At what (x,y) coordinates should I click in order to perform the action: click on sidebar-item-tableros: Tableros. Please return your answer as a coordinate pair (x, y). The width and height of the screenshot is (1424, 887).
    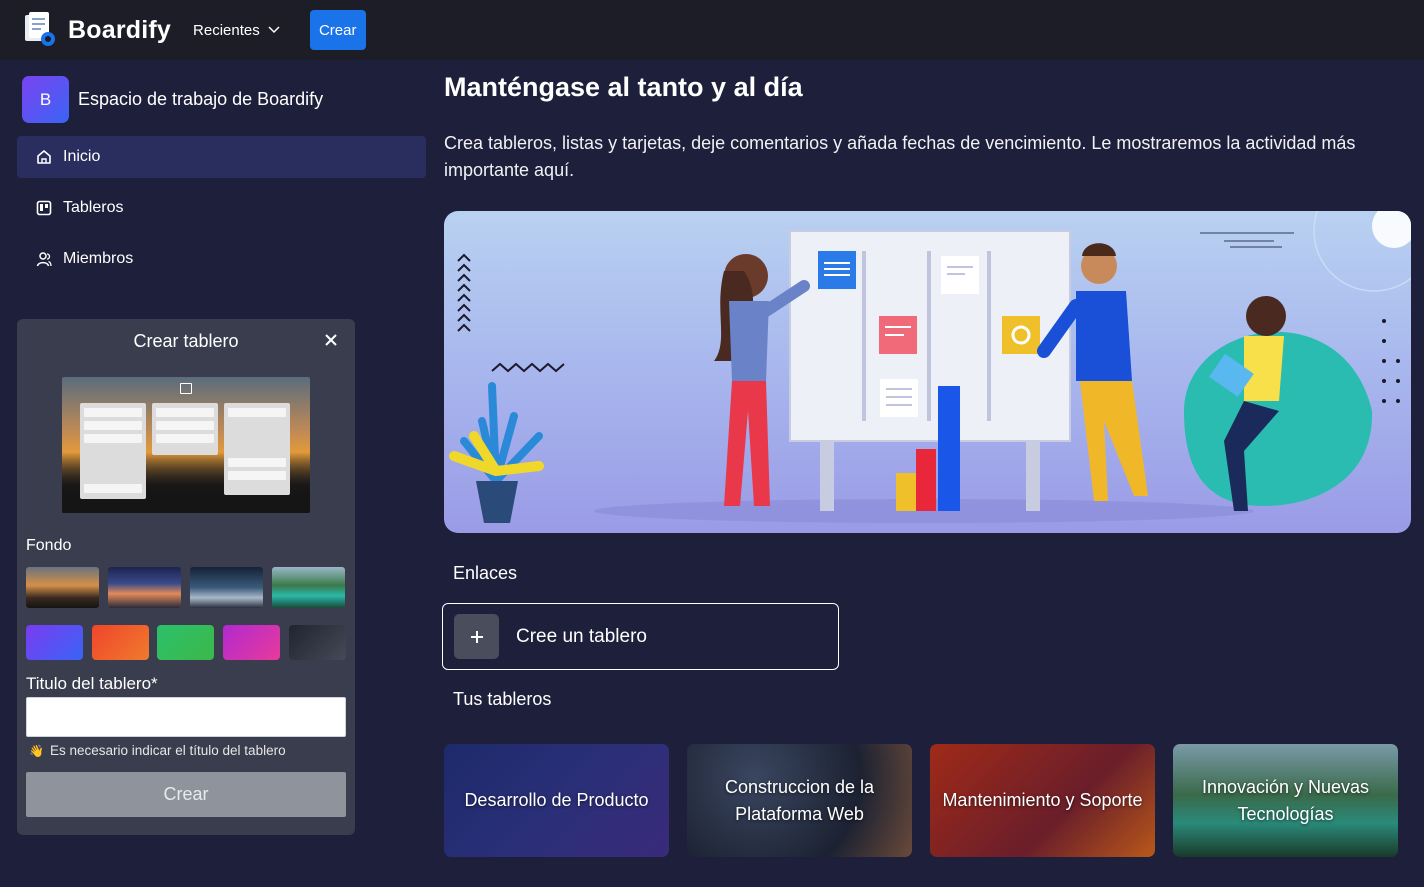
    Looking at the image, I should click on (221, 208).